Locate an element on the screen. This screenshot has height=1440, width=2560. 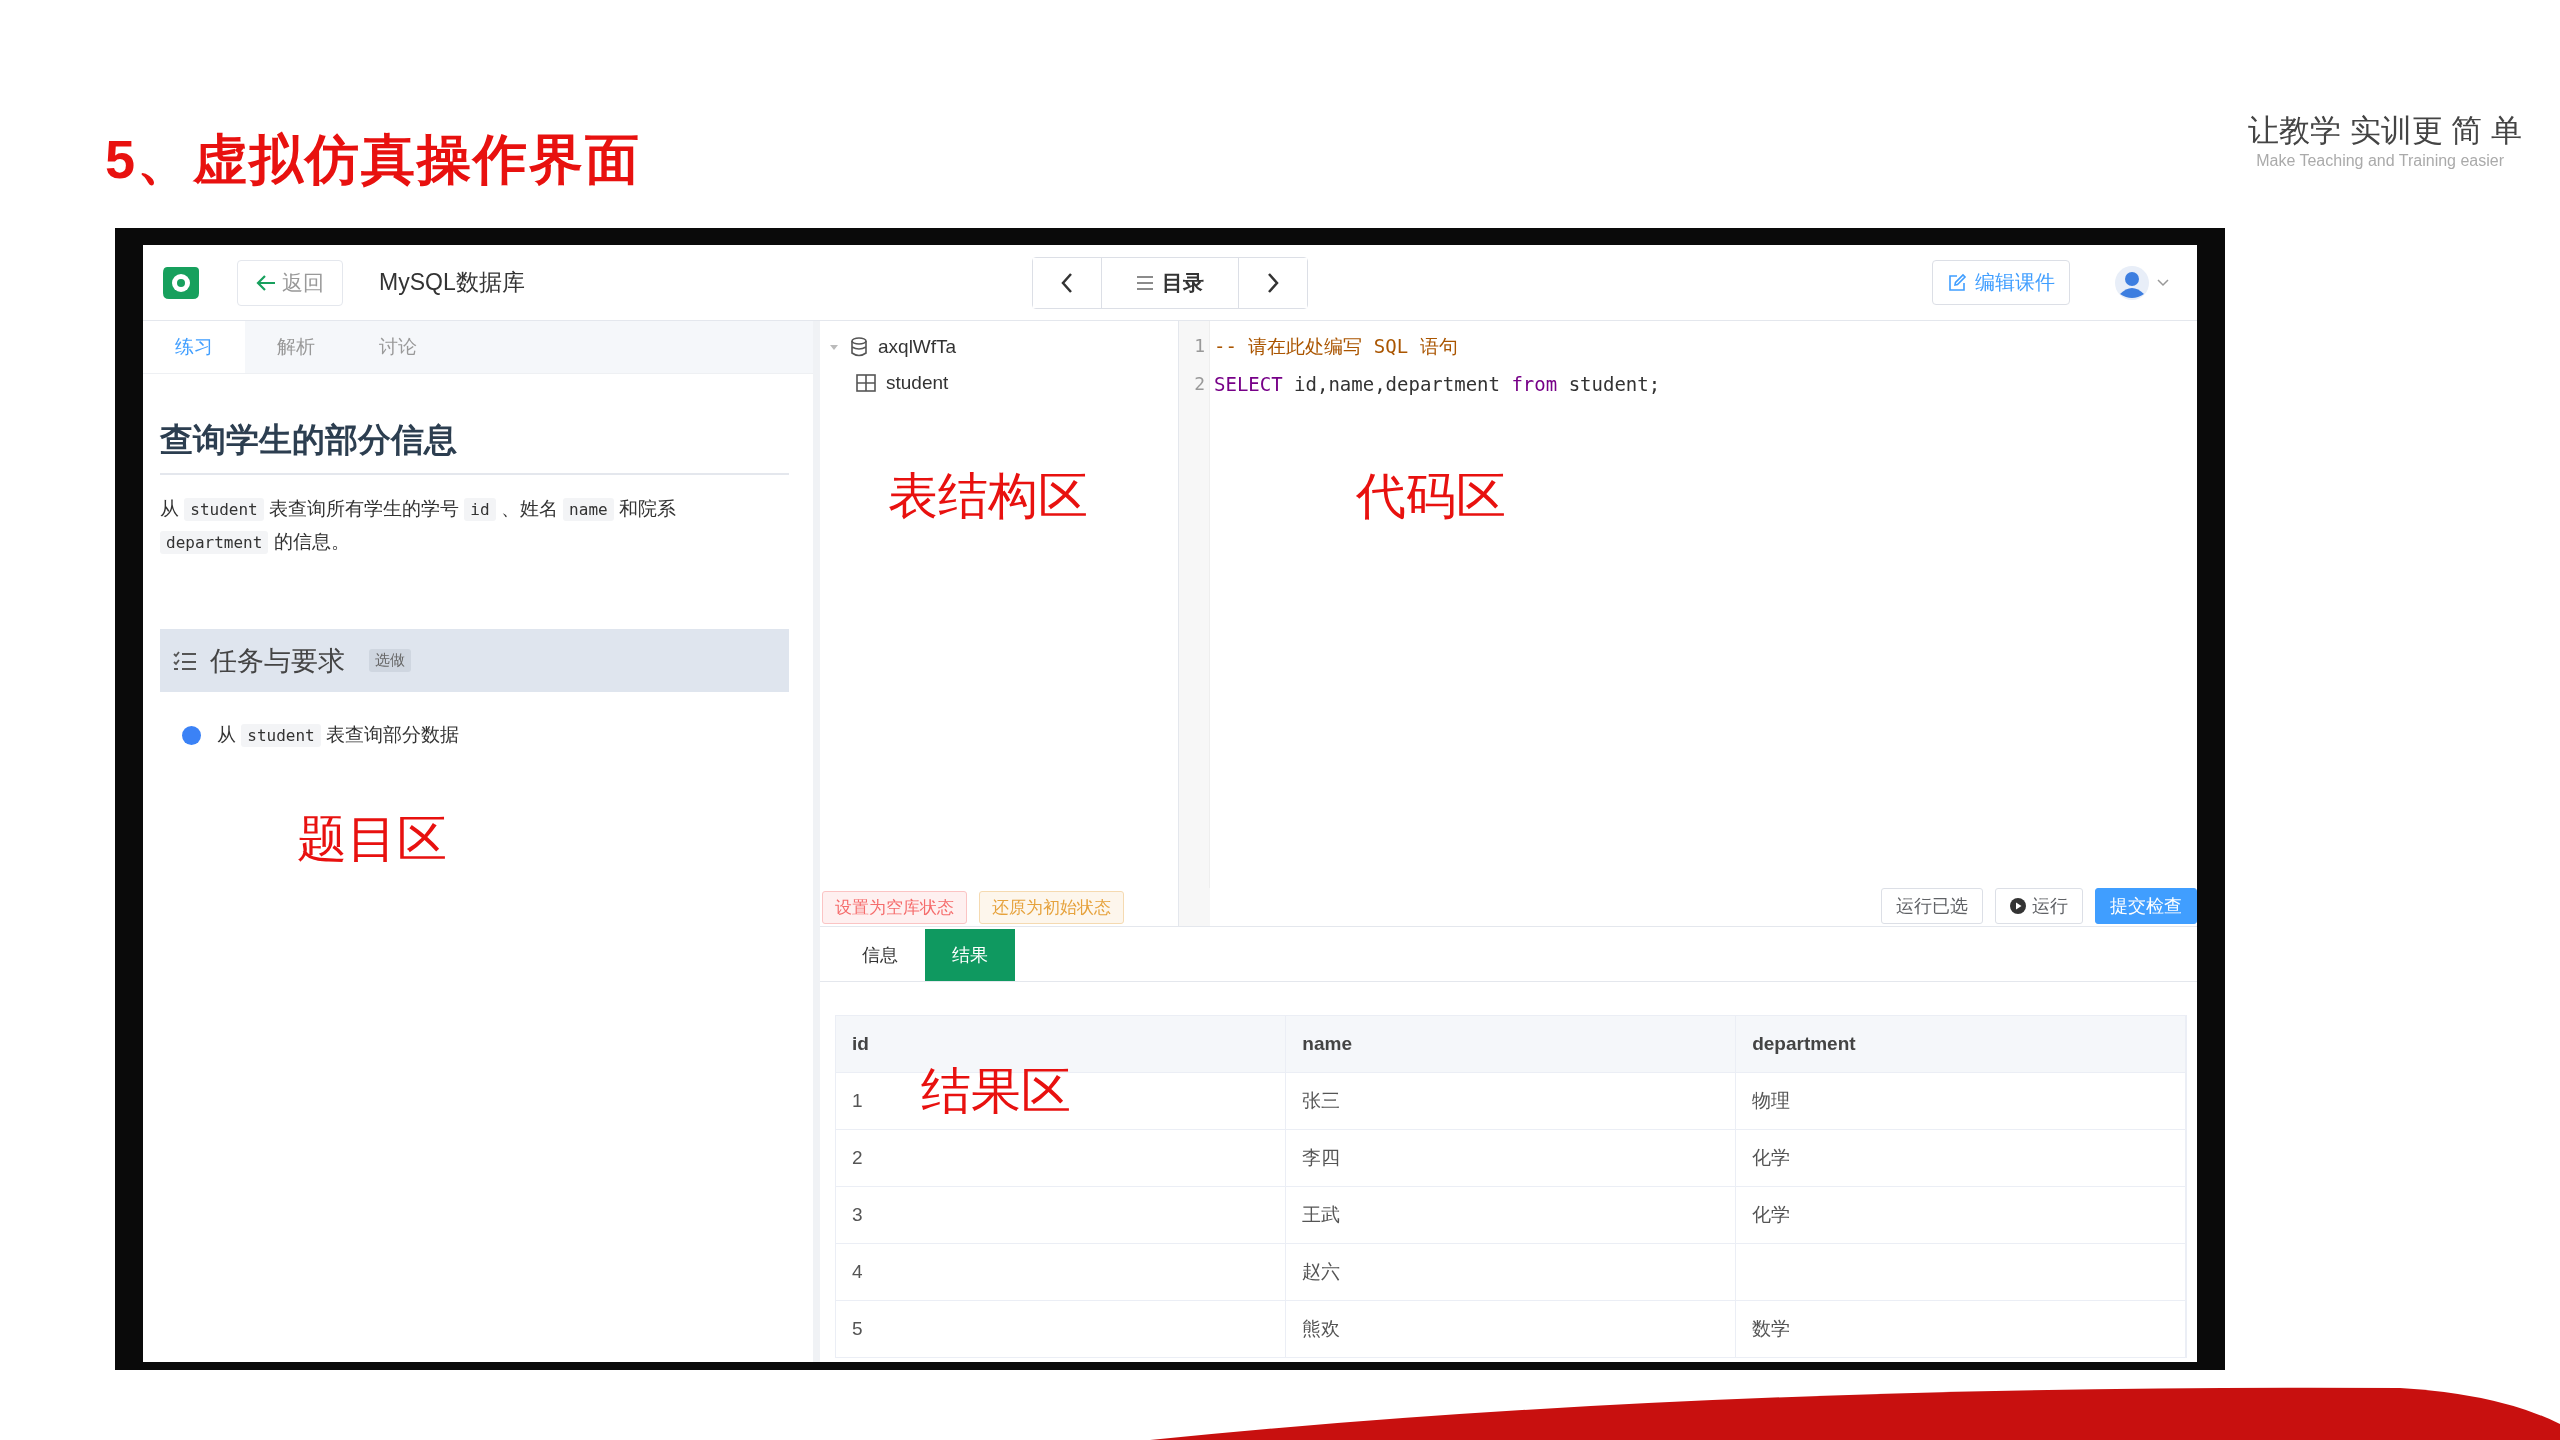
list-icon is located at coordinates (185, 660).